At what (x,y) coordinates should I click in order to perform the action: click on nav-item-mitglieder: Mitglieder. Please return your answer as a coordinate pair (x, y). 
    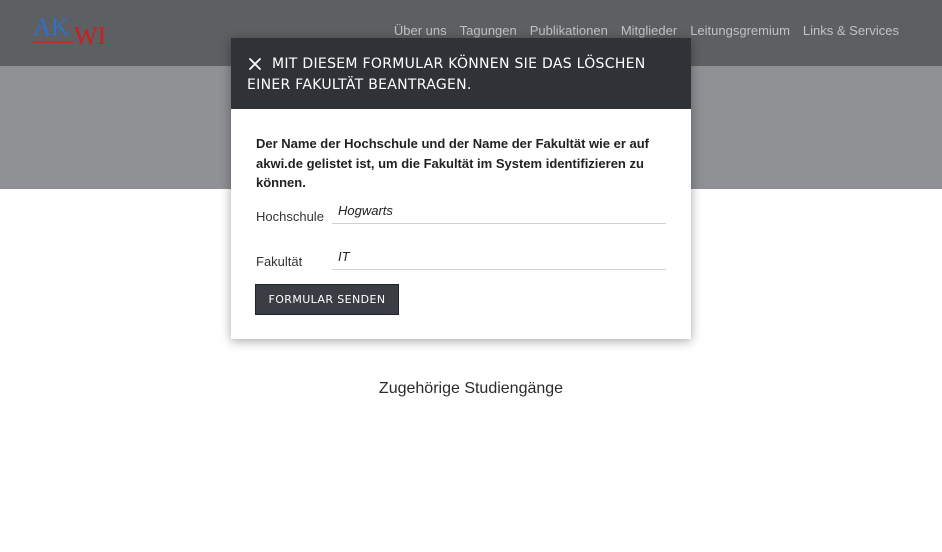
    Looking at the image, I should click on (649, 30).